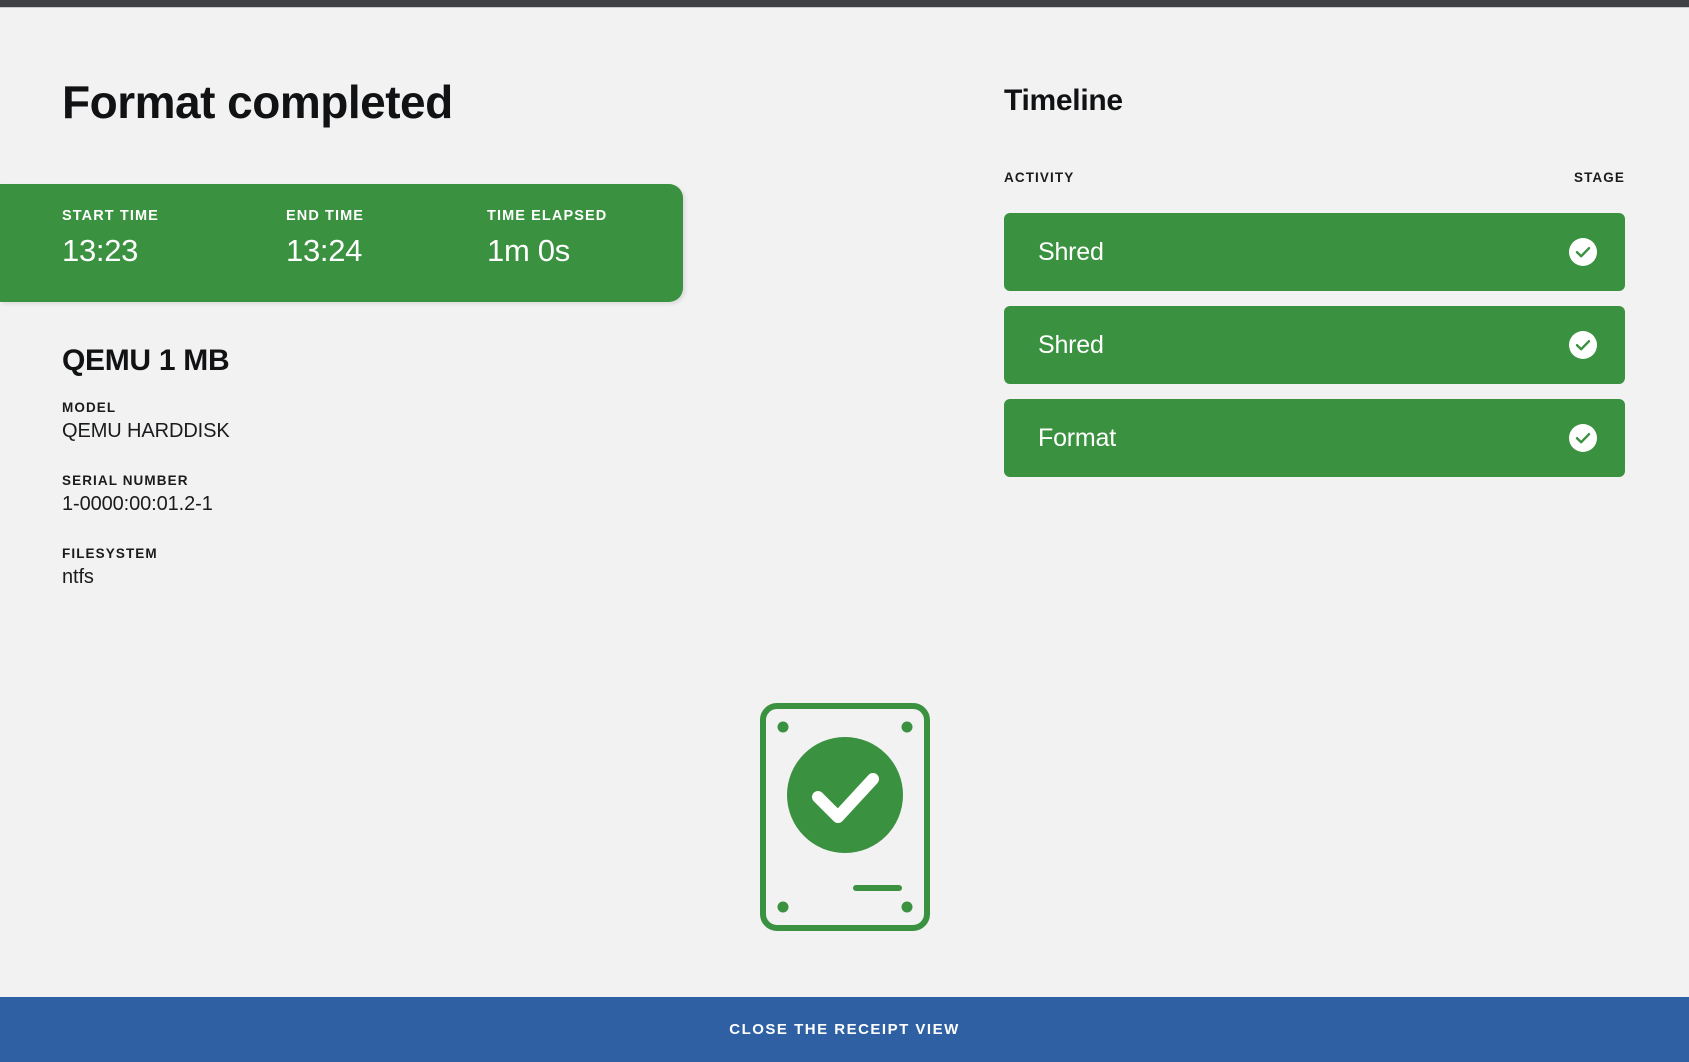  What do you see at coordinates (110, 553) in the screenshot?
I see `device-field-filesystem-label: FILESYSTEM` at bounding box center [110, 553].